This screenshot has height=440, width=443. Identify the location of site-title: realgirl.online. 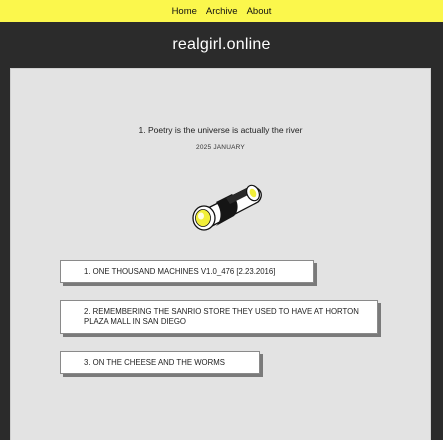
(221, 44).